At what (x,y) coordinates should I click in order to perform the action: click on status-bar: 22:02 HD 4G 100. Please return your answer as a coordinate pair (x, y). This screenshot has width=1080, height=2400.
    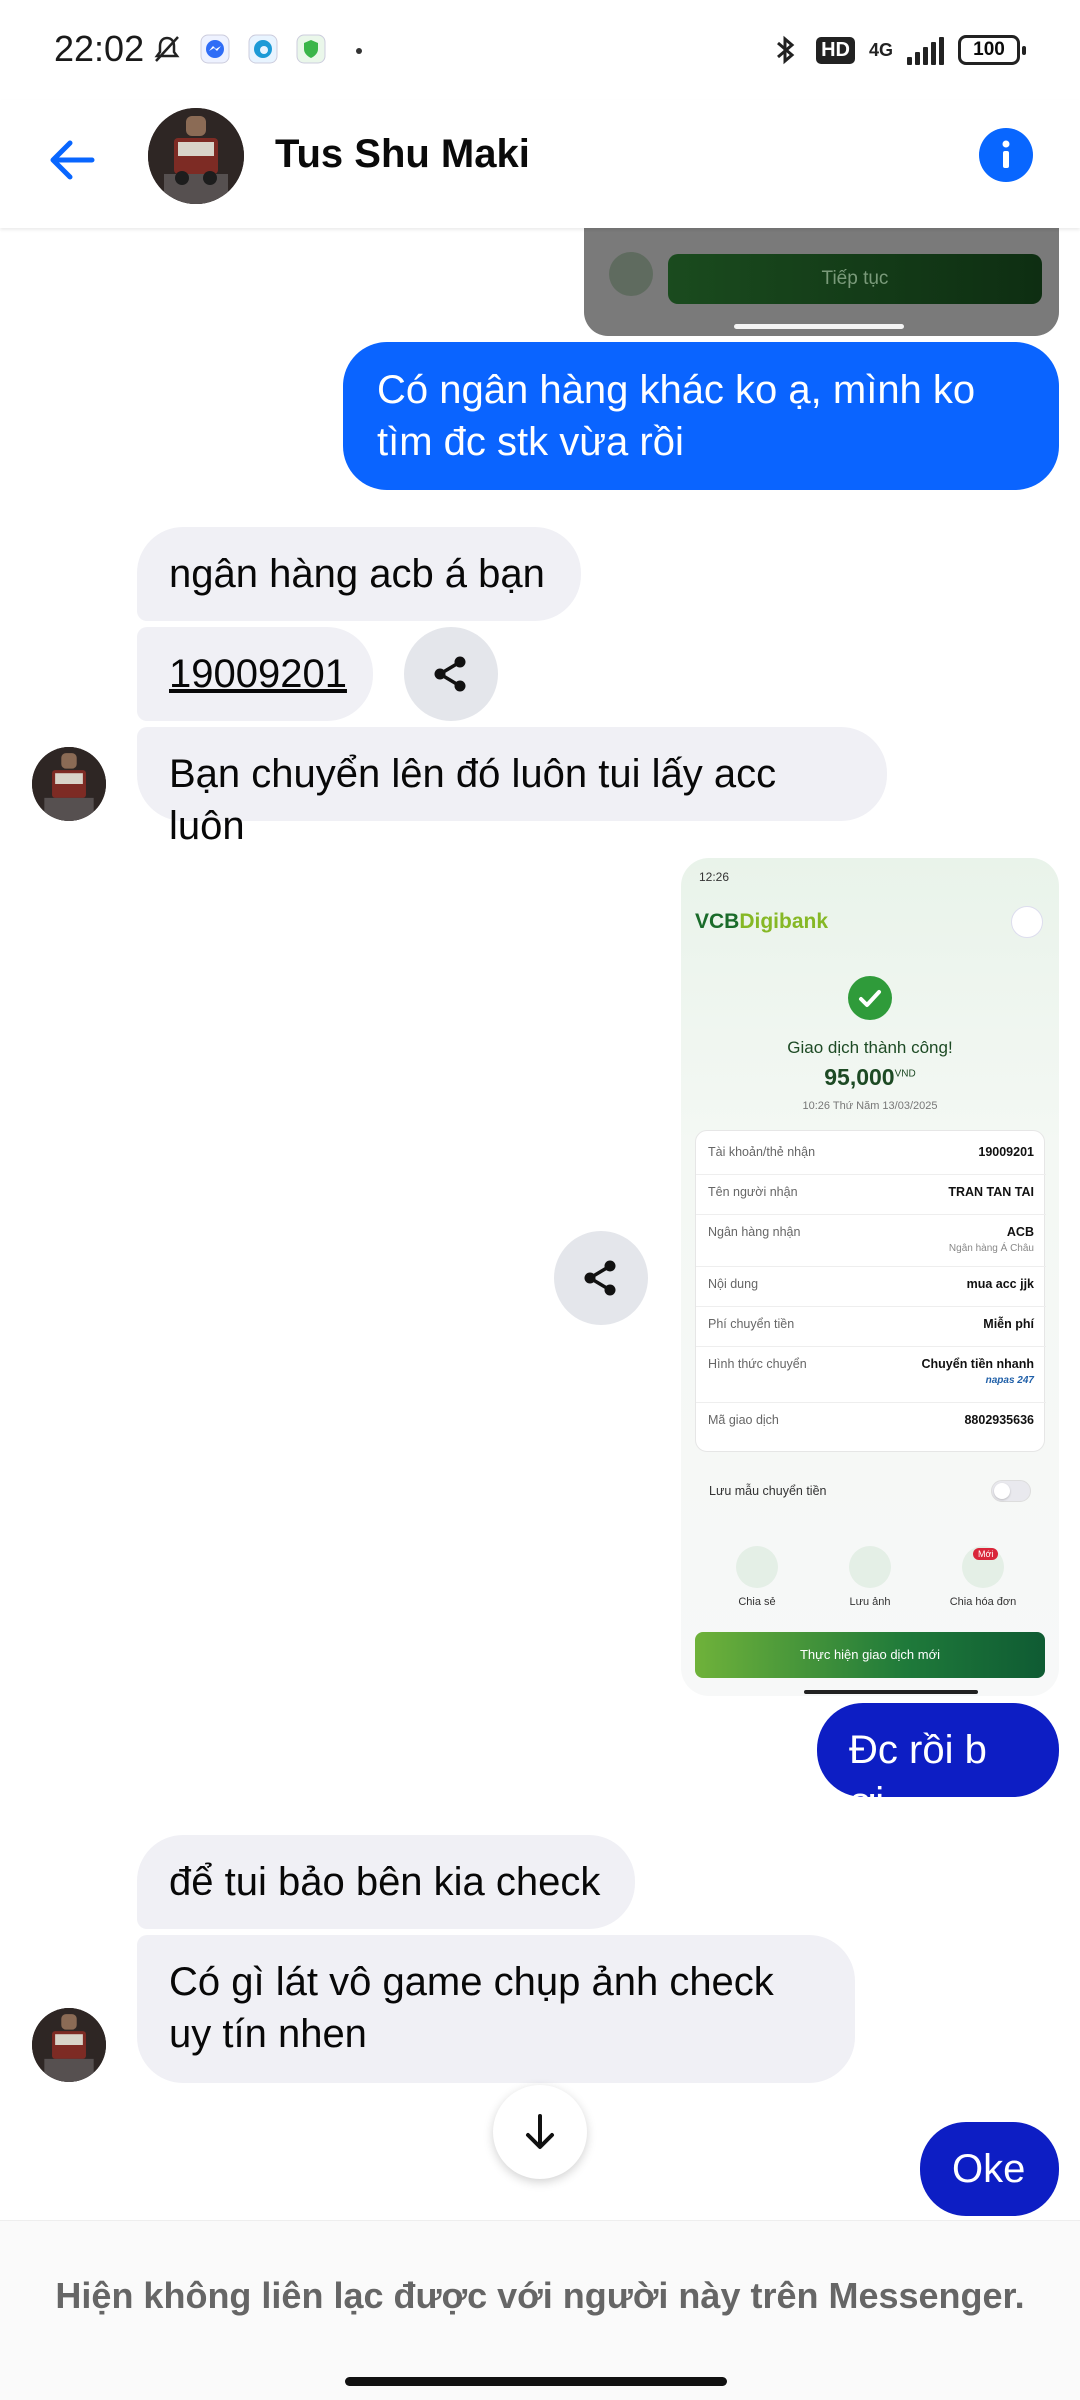
    Looking at the image, I should click on (540, 50).